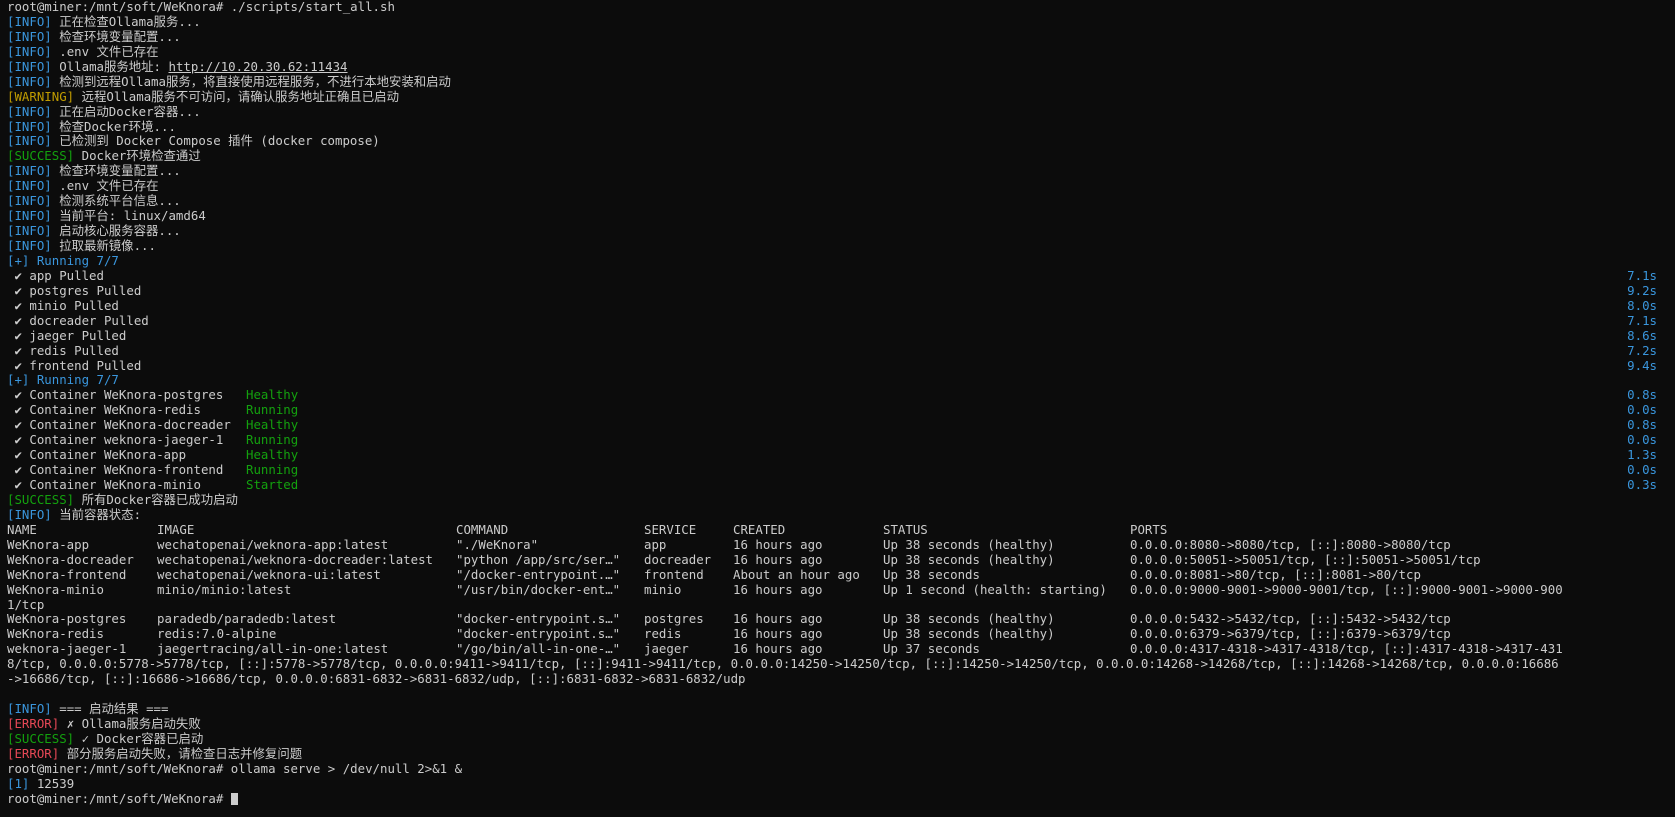  I want to click on job-number: [1], so click(18, 783).